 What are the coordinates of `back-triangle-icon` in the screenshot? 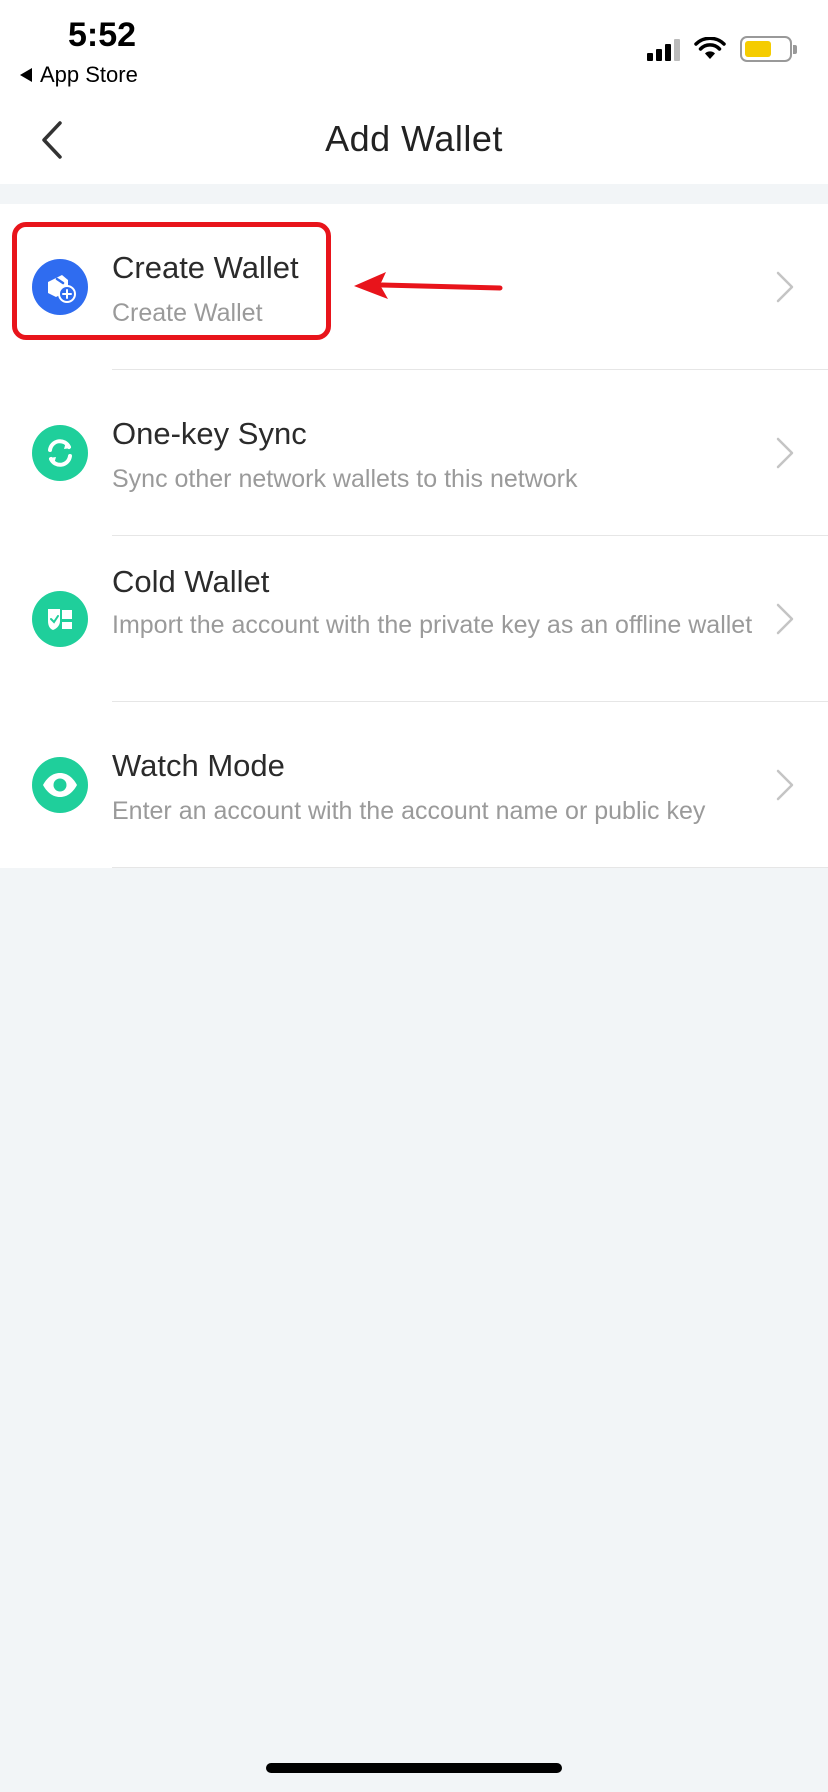 It's located at (26, 75).